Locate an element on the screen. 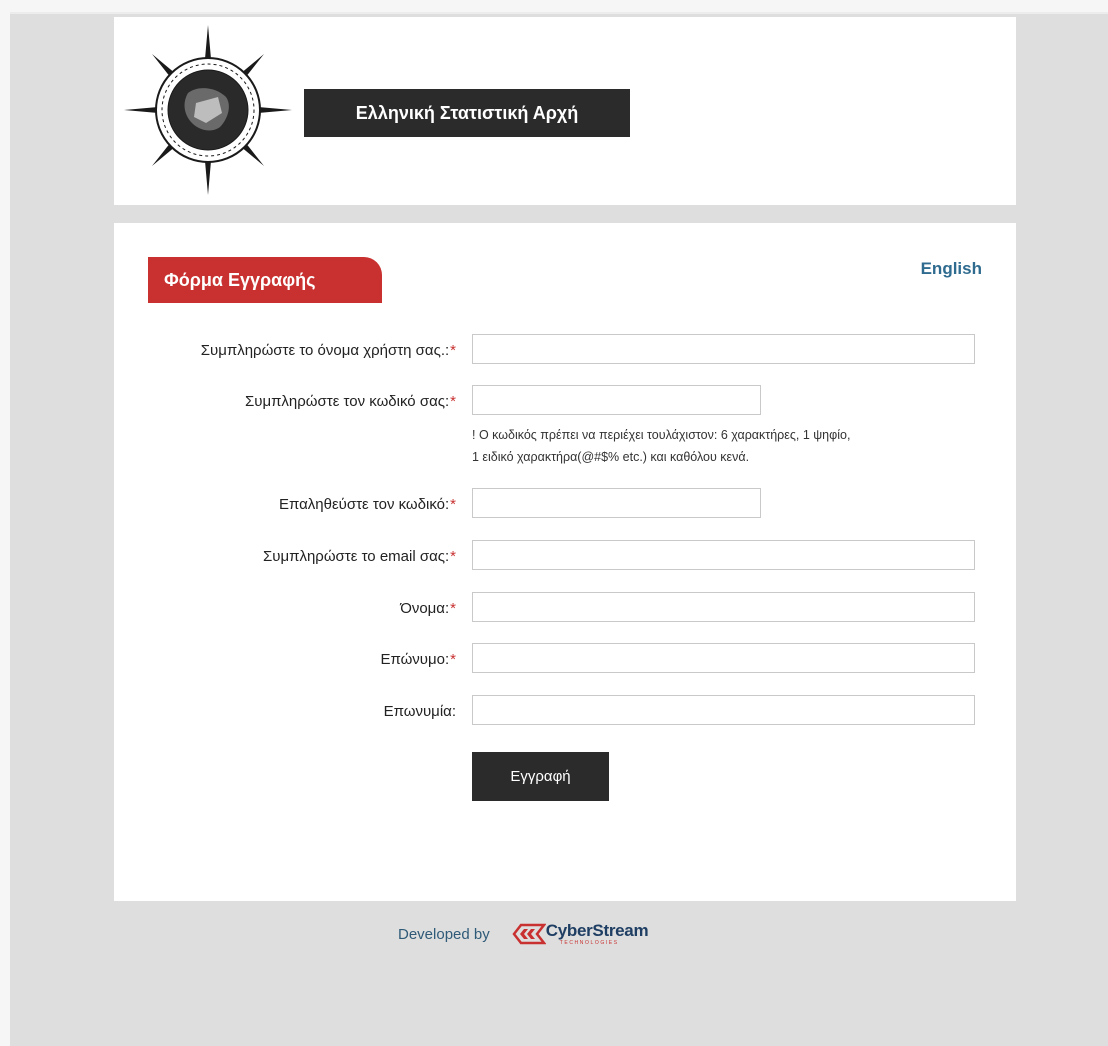  confirm-password-label: Επαληθεύστε τον κωδικό: * is located at coordinates (367, 504).